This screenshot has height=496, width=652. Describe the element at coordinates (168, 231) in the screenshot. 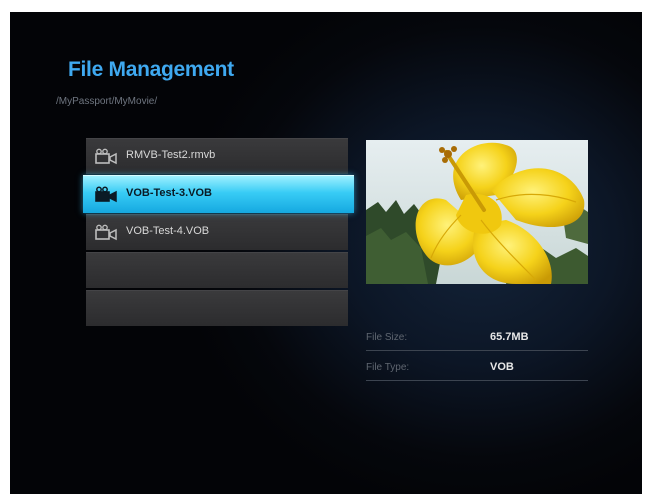

I see `file-name: VOB-Test-4.VOB` at that location.